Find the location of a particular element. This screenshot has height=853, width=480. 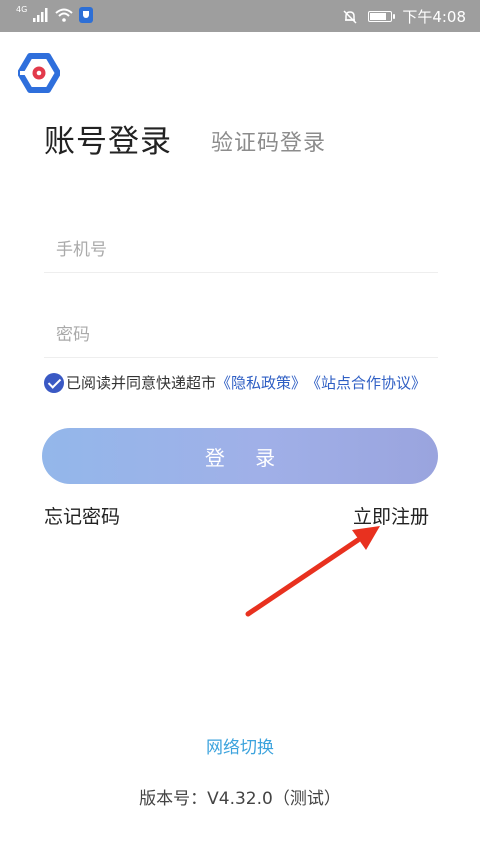

privacy-policy-link: 《隐私政策》 is located at coordinates (261, 382).